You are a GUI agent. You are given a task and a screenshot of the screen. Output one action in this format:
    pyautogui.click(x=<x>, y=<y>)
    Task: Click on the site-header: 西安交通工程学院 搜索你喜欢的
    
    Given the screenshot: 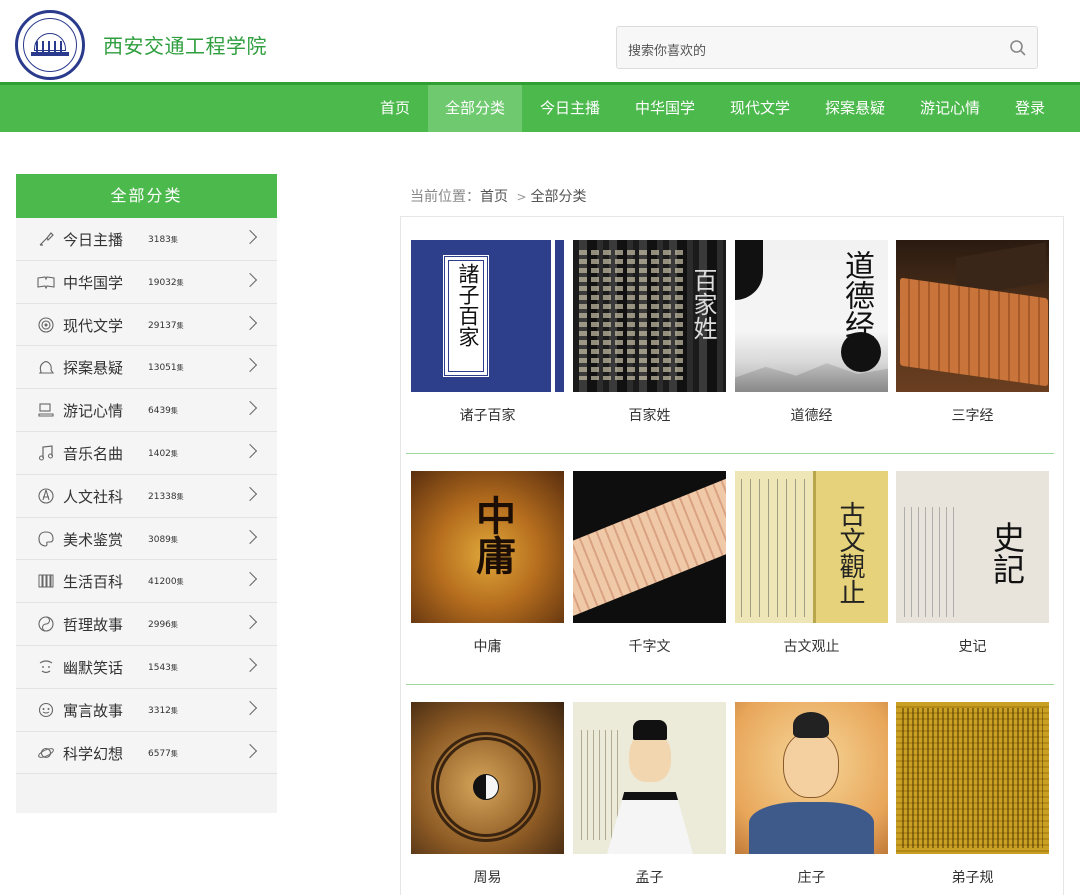 What is the action you would take?
    pyautogui.click(x=540, y=41)
    